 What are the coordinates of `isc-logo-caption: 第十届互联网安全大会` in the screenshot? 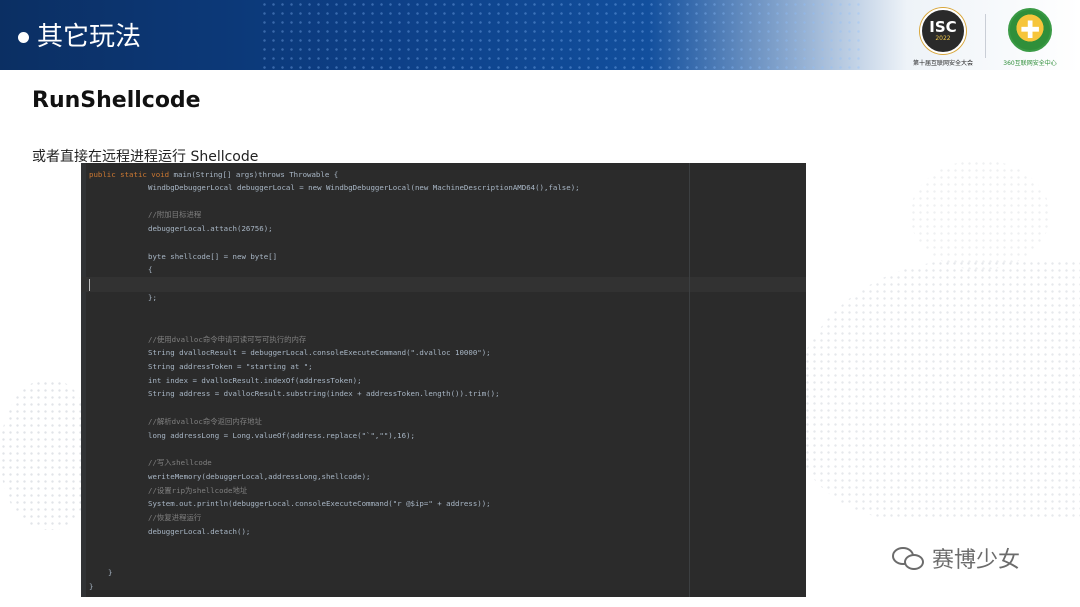 It's located at (942, 63).